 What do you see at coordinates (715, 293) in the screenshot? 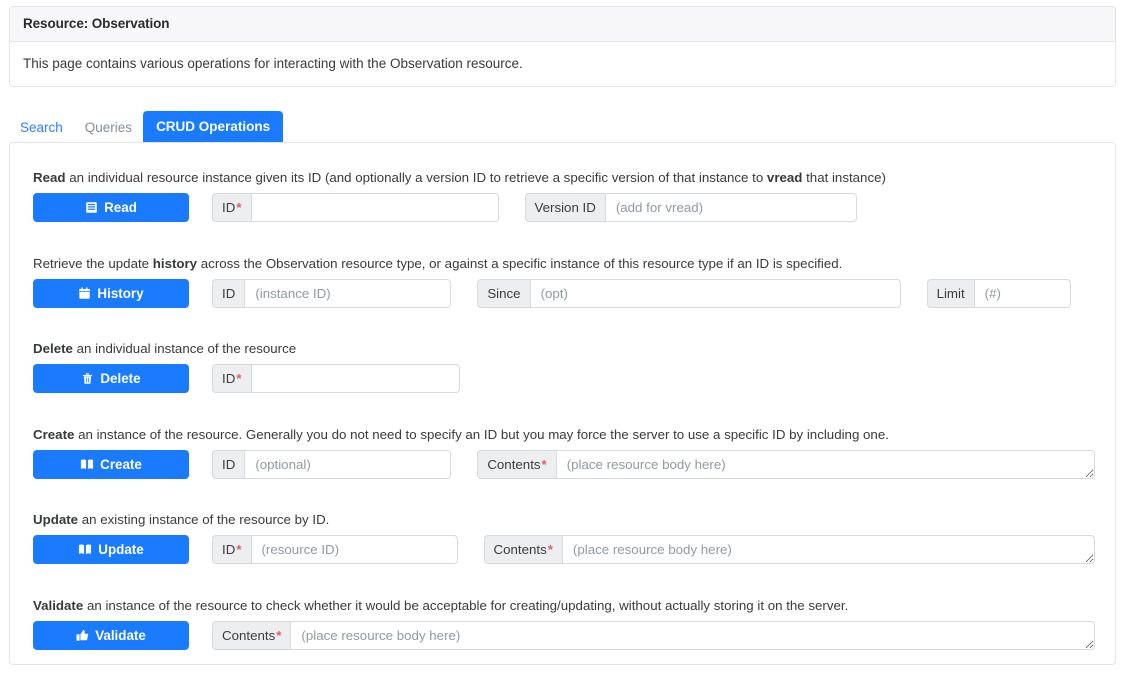
I see `history-since-input` at bounding box center [715, 293].